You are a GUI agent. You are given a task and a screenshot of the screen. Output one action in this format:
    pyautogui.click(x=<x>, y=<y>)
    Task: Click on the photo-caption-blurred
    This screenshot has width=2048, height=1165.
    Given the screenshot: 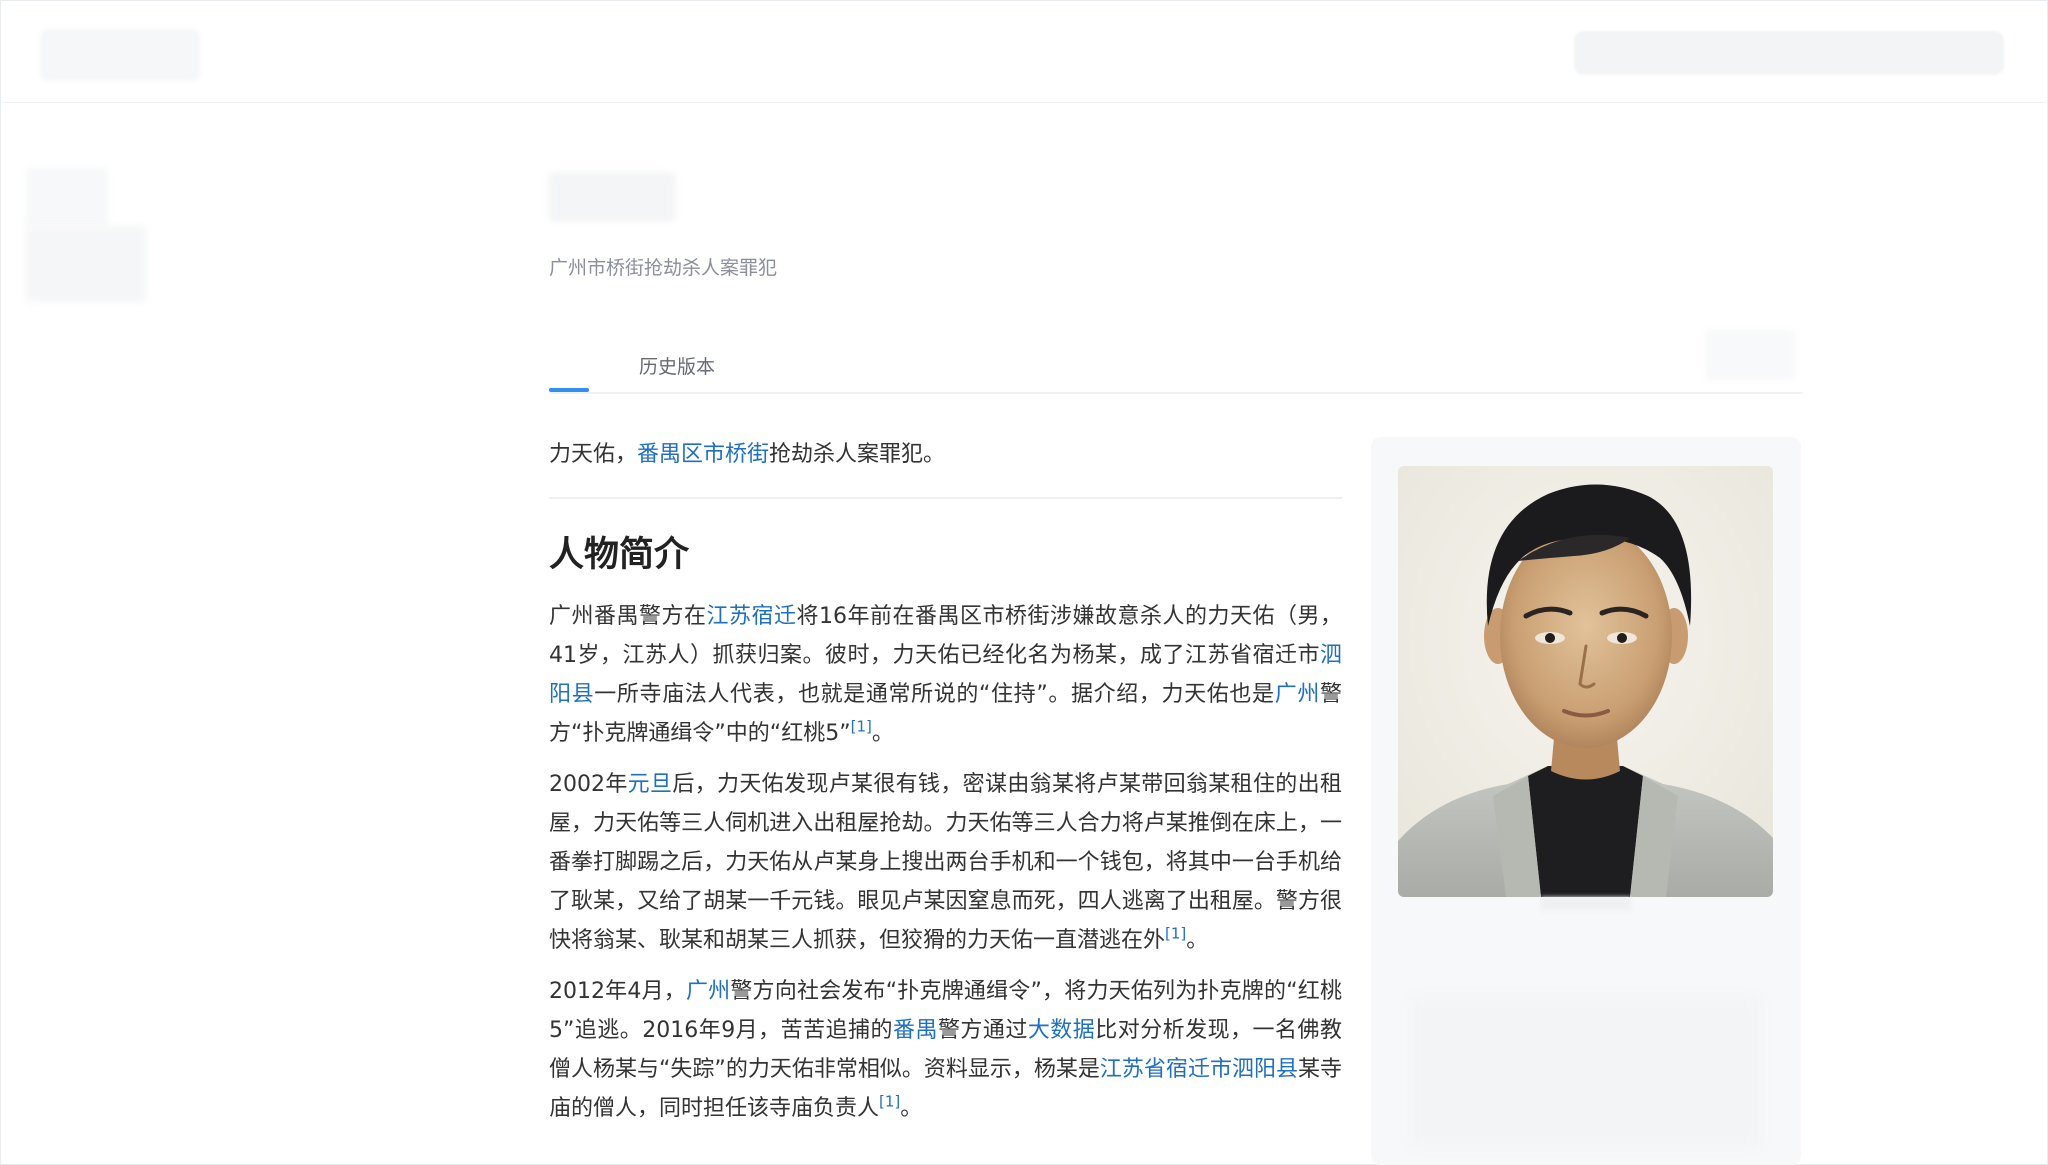 What is the action you would take?
    pyautogui.click(x=1586, y=904)
    